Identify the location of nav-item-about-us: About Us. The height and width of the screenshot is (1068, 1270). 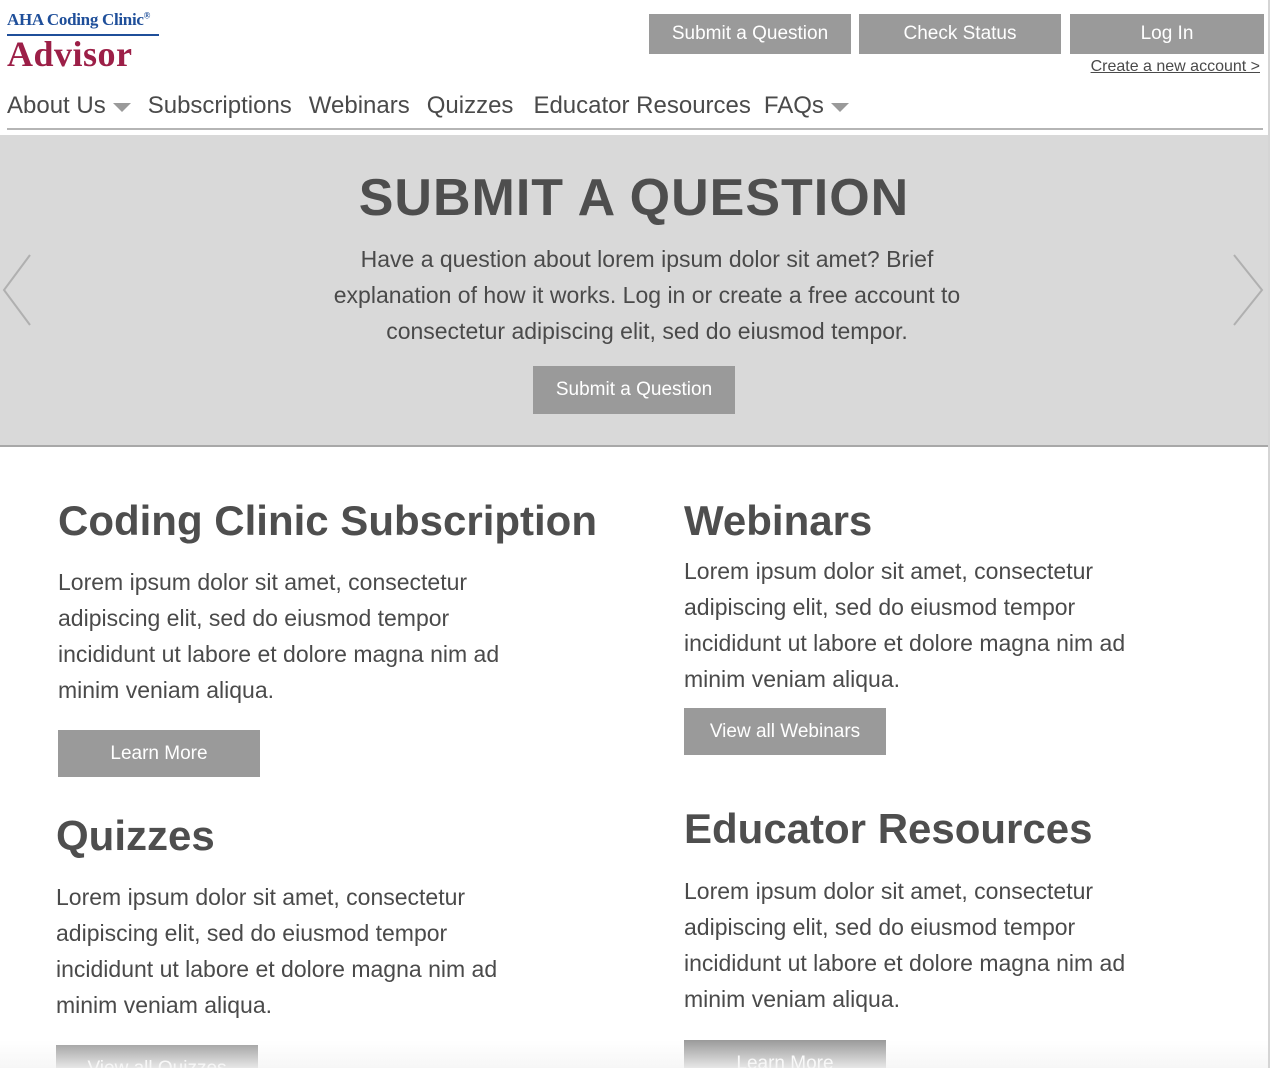
(69, 106).